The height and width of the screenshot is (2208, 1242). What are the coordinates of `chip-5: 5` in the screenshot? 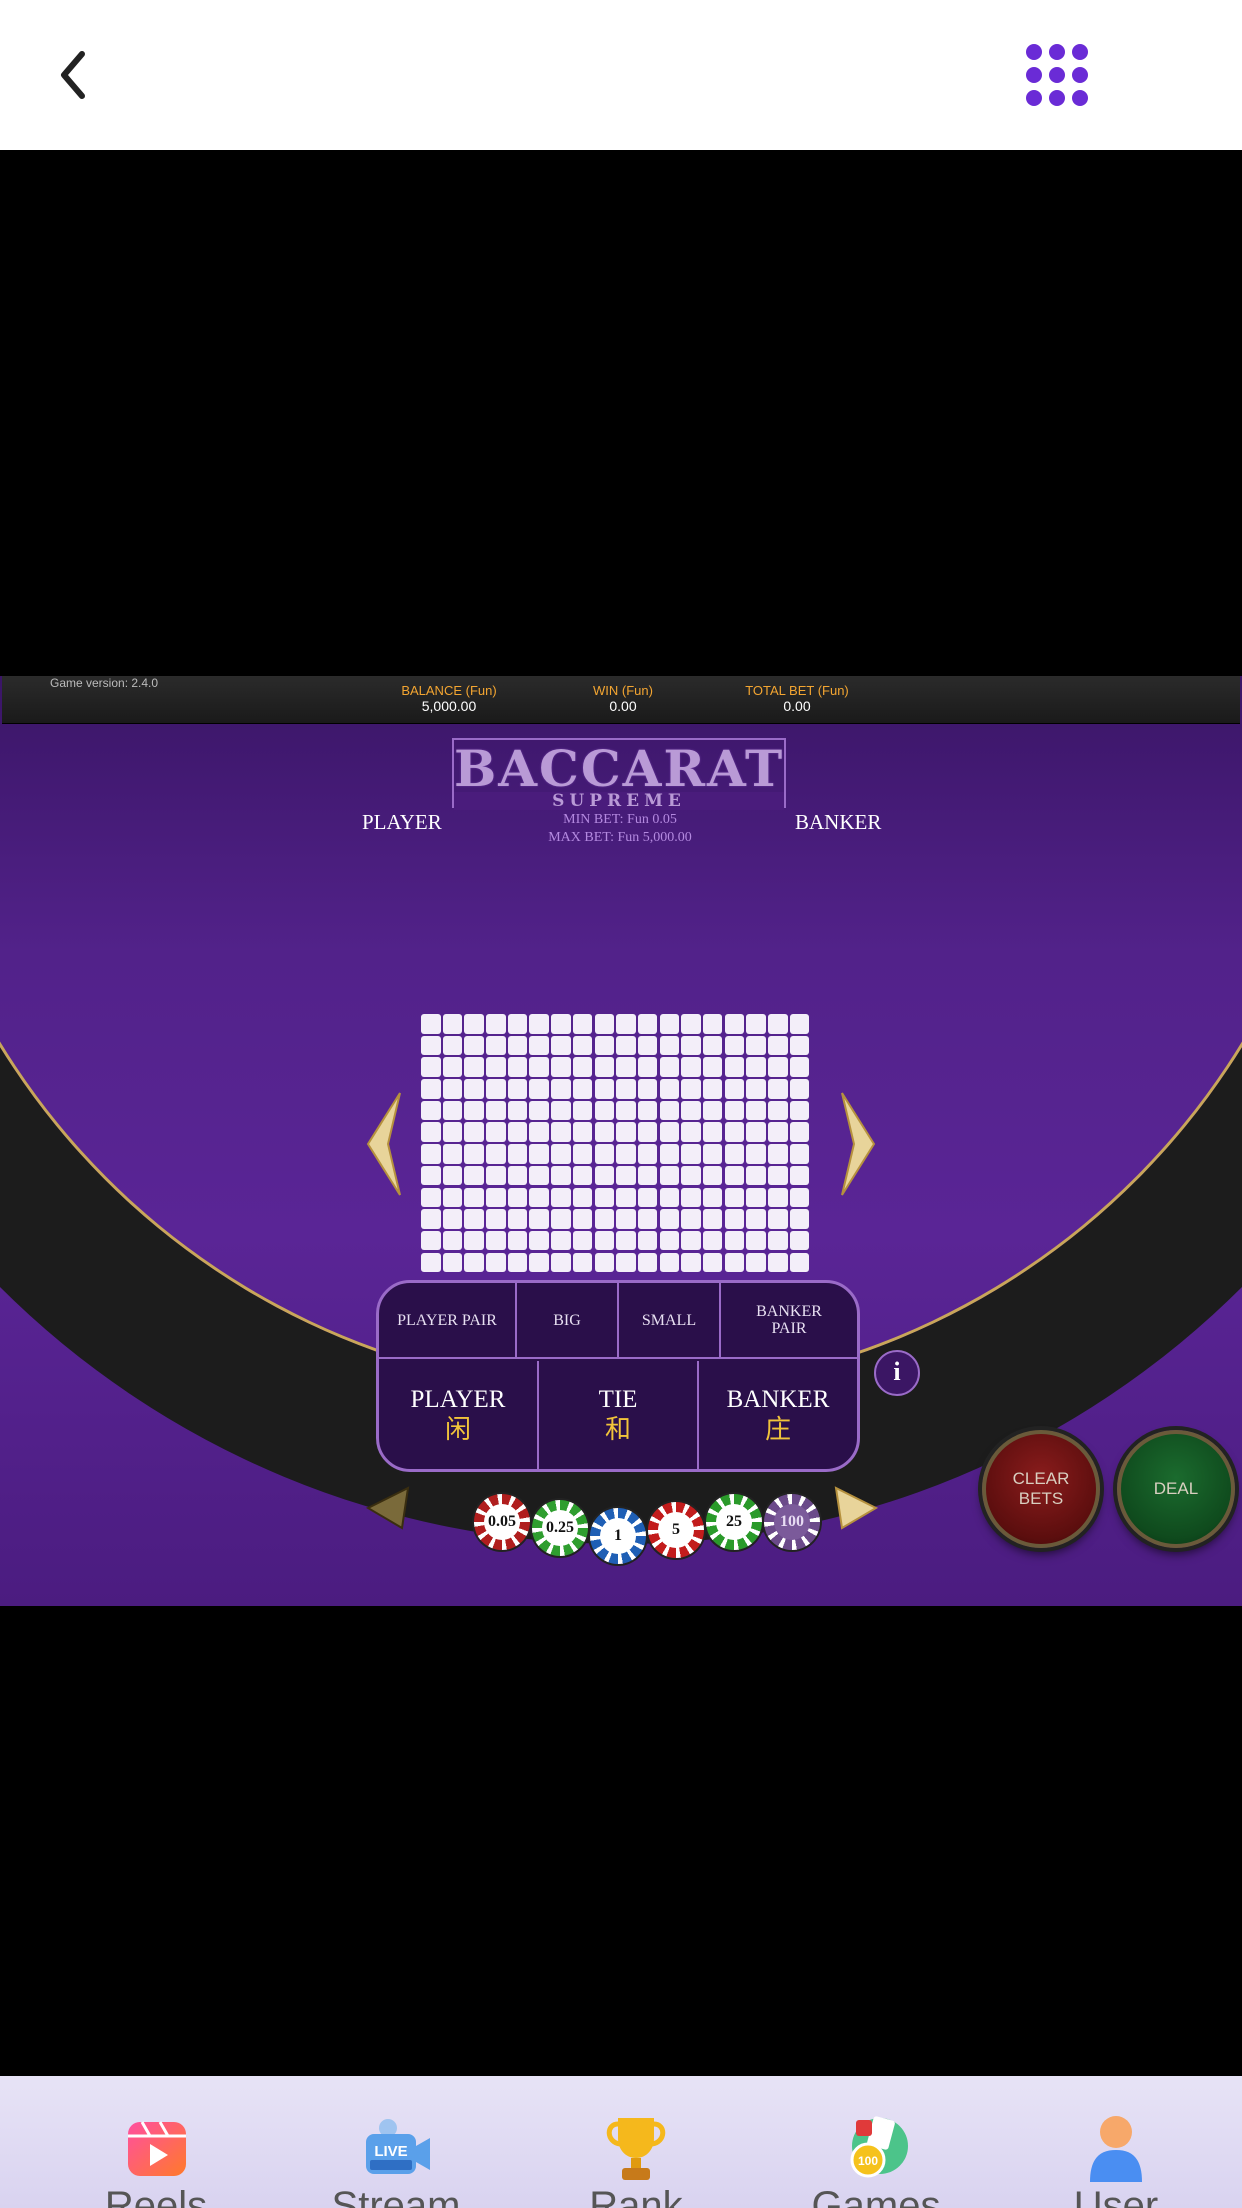 It's located at (676, 1530).